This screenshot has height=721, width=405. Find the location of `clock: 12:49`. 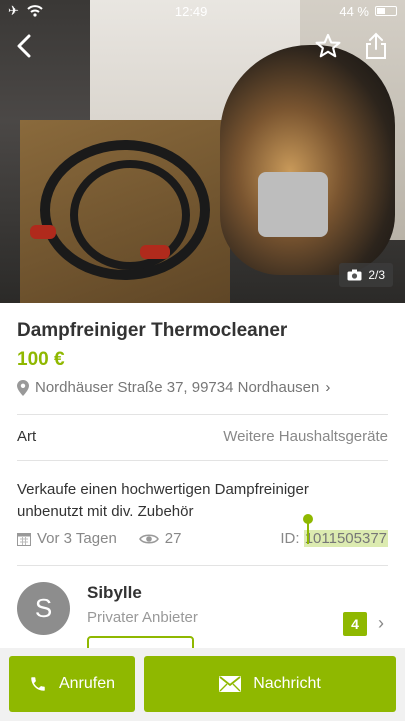

clock: 12:49 is located at coordinates (191, 11).